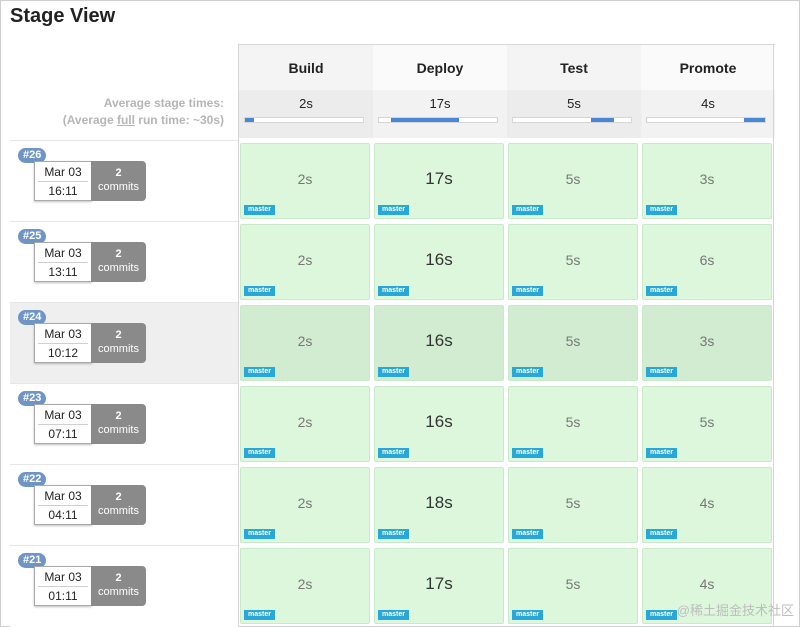 This screenshot has width=800, height=627. Describe the element at coordinates (574, 114) in the screenshot. I see `avg-cell-test: 5s` at that location.